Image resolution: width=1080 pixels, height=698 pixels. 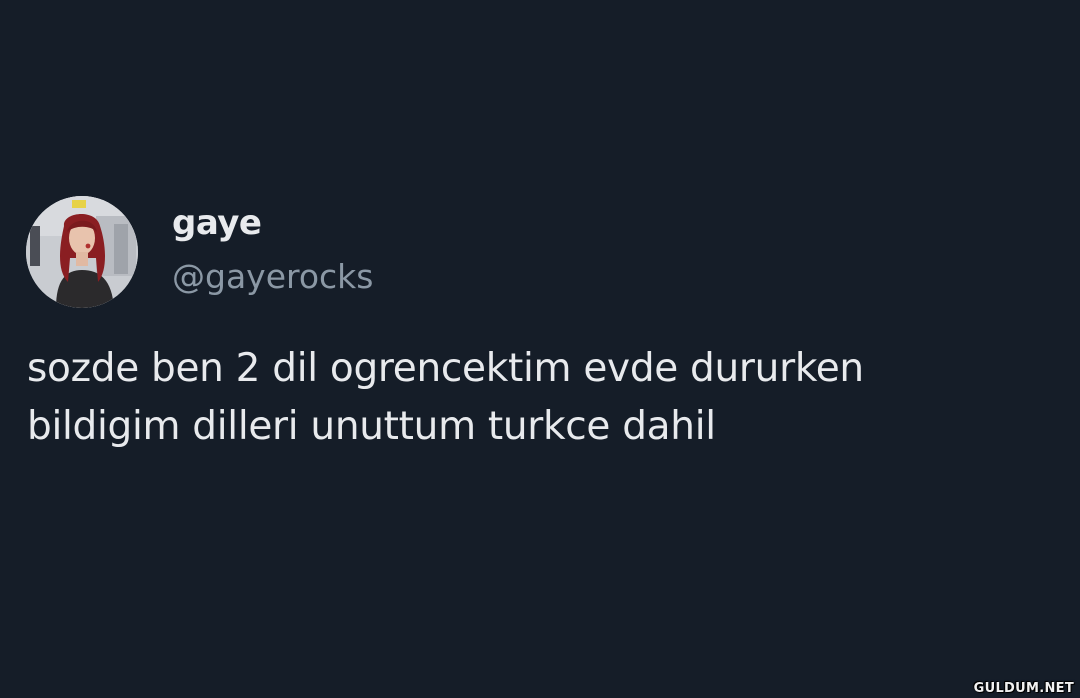 What do you see at coordinates (1023, 688) in the screenshot?
I see `site-watermark: GULDUM.NET` at bounding box center [1023, 688].